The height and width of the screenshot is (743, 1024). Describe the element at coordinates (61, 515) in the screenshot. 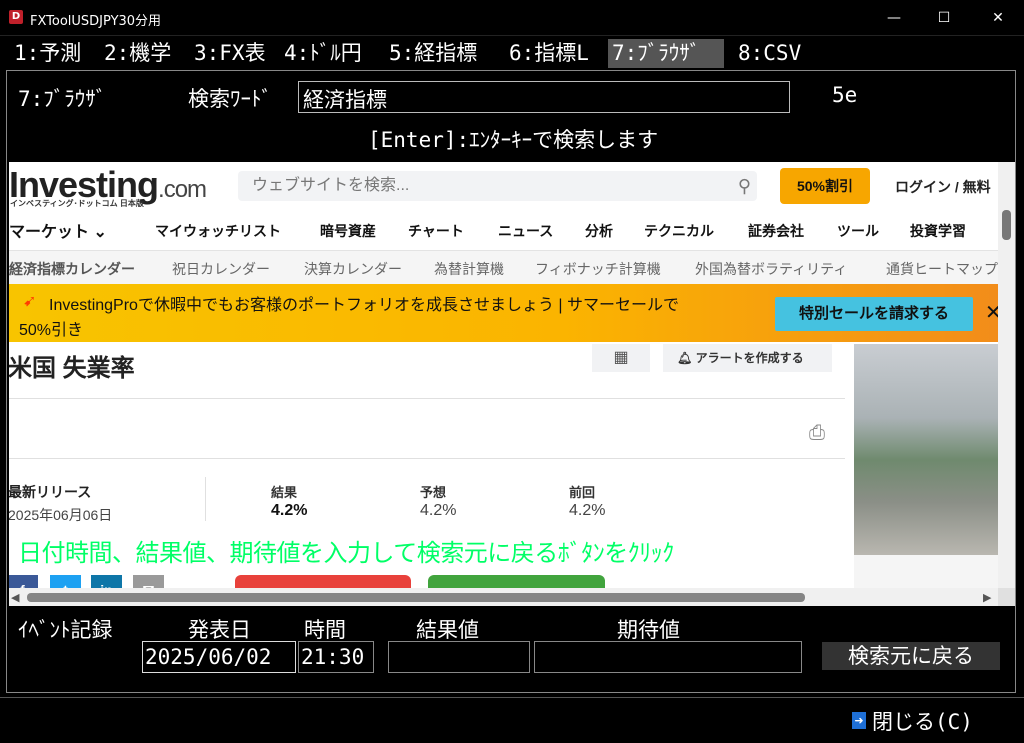

I see `latest-release-date: 2025年06月06日` at that location.